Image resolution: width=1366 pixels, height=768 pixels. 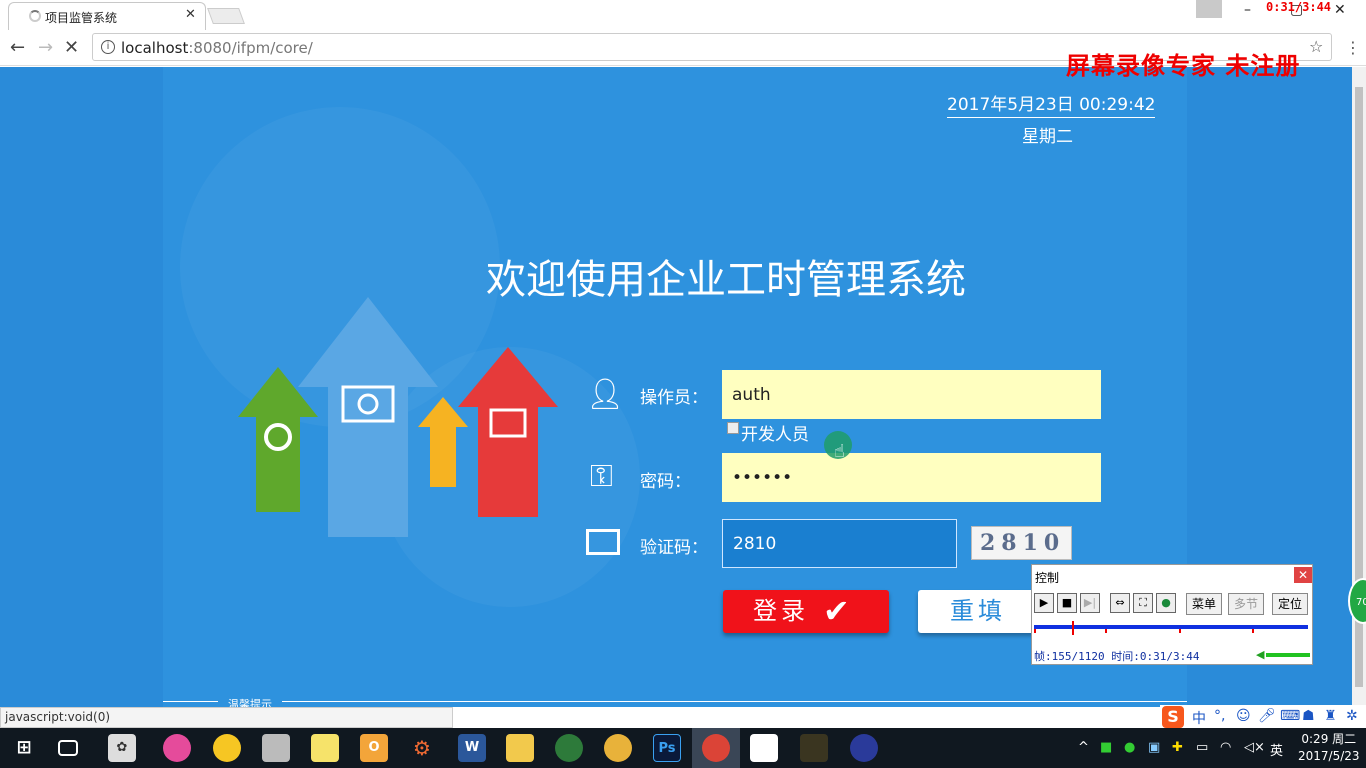 I want to click on section-marker, so click(x=1253, y=631).